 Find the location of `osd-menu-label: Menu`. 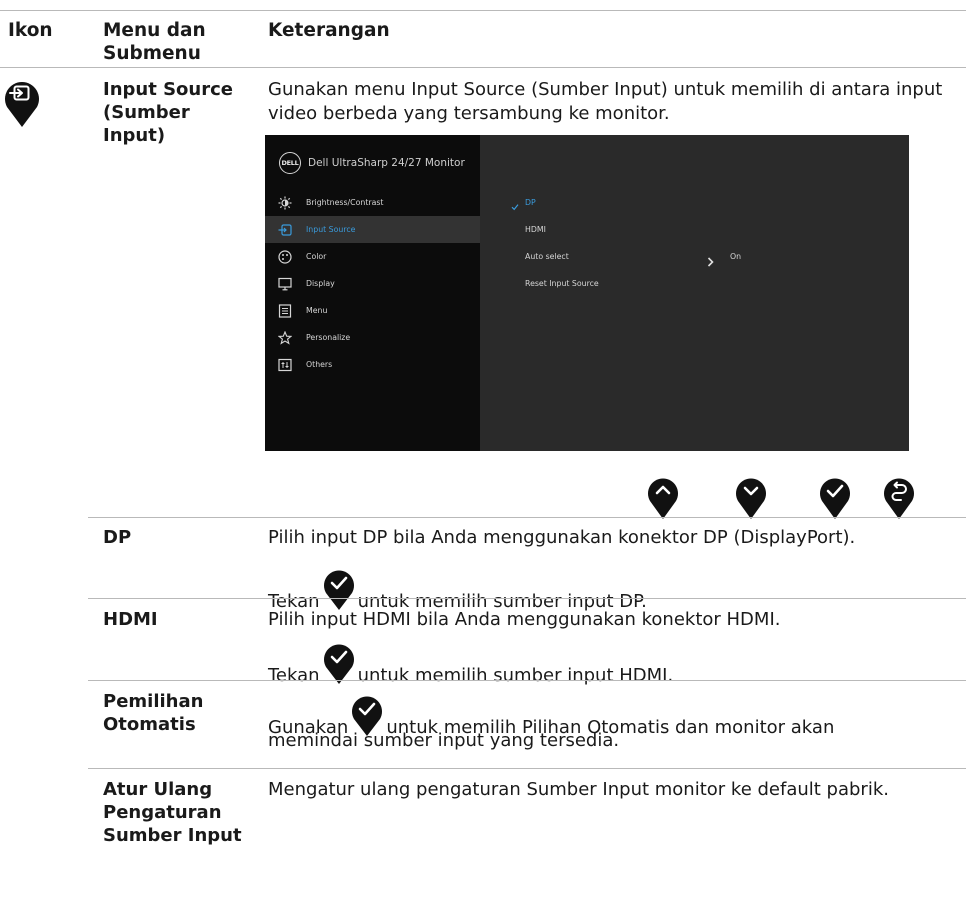

osd-menu-label: Menu is located at coordinates (317, 310).